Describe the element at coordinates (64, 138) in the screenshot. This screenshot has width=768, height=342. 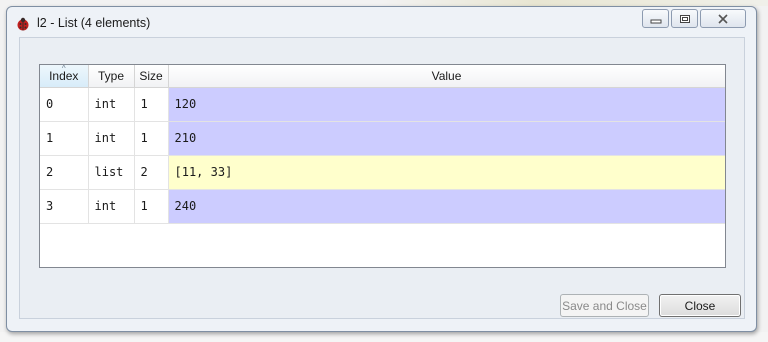
I see `cell-index: 1` at that location.